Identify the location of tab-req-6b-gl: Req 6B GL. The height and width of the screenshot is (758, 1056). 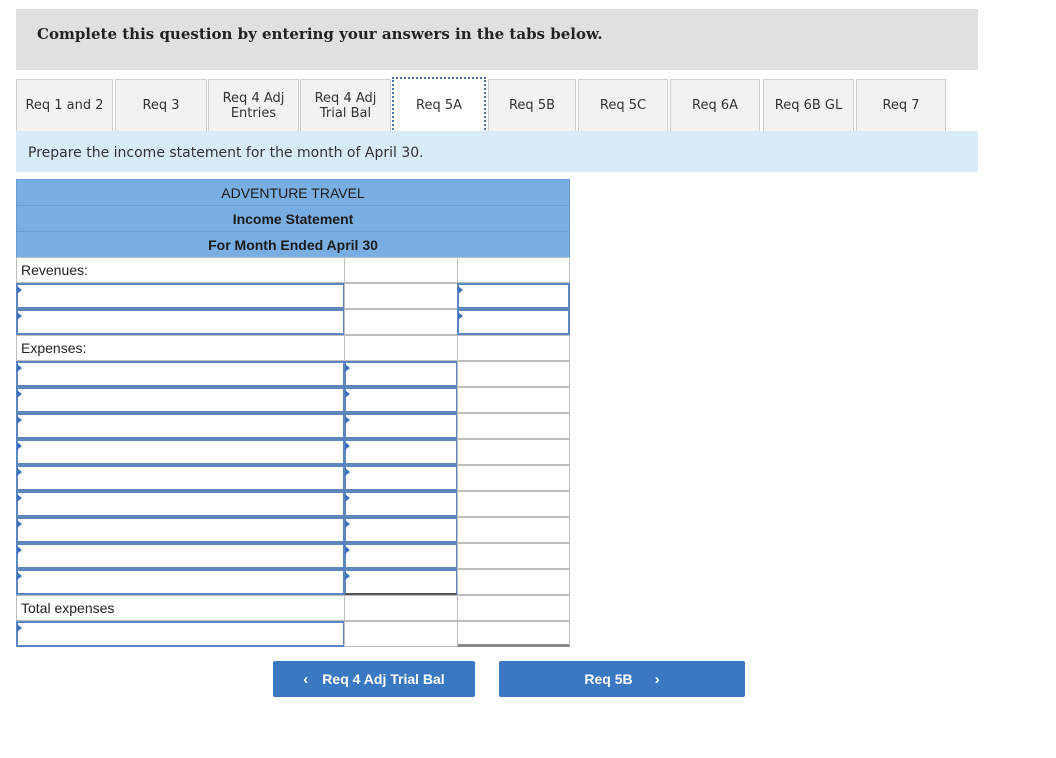
(808, 105).